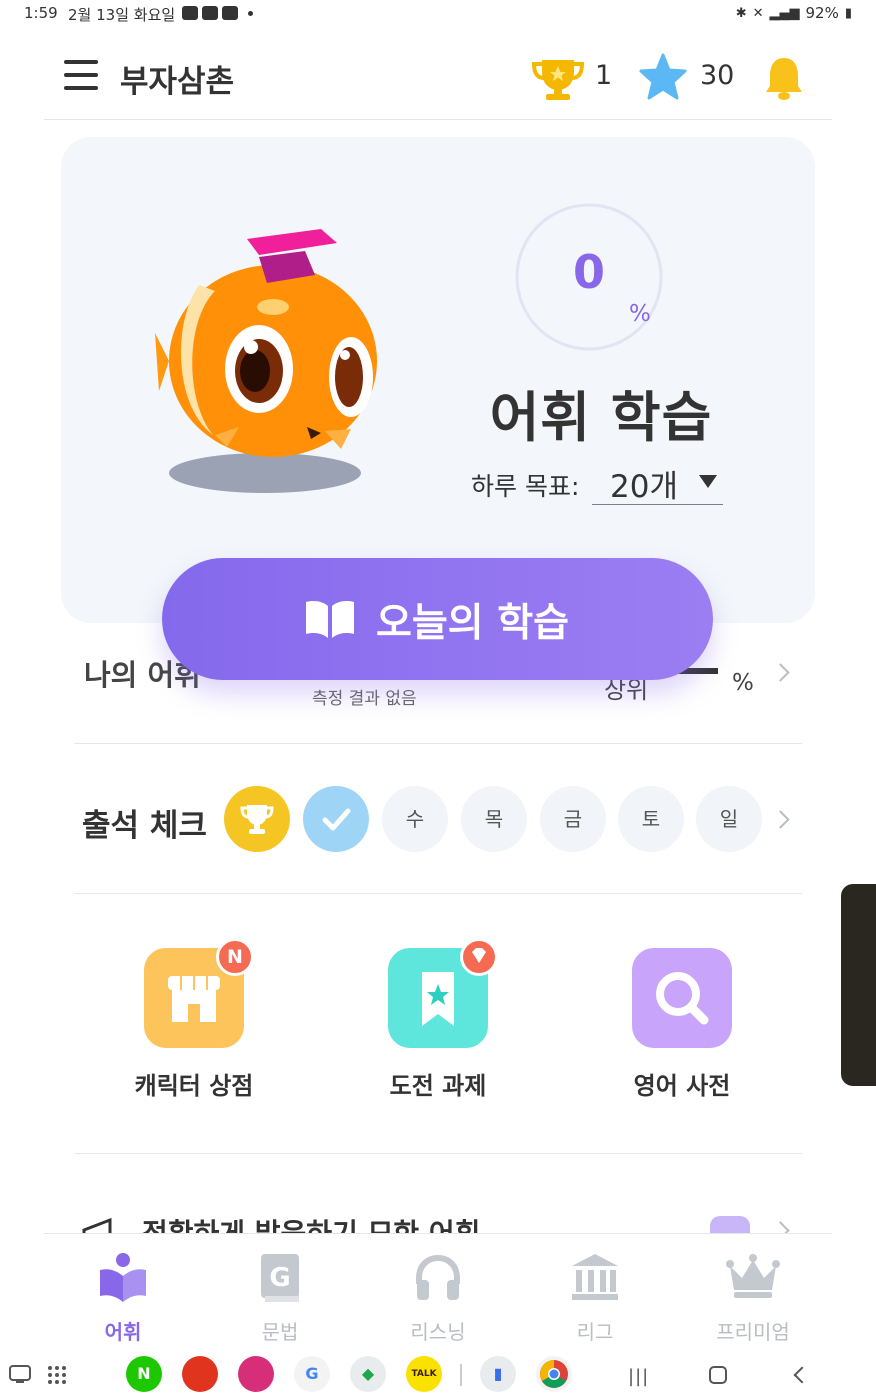 This screenshot has width=876, height=1400. What do you see at coordinates (848, 13) in the screenshot?
I see `battery-icon: ▮` at bounding box center [848, 13].